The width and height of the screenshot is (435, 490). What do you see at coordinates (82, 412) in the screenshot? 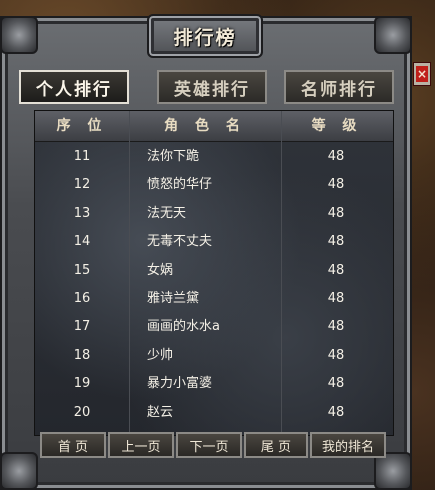
I see `rank-cell: 20` at bounding box center [82, 412].